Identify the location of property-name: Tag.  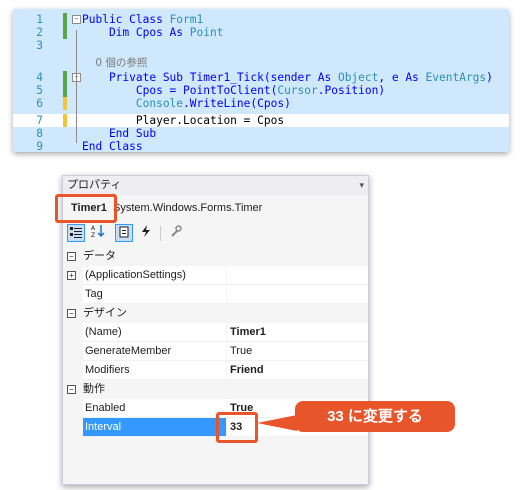
(94, 294).